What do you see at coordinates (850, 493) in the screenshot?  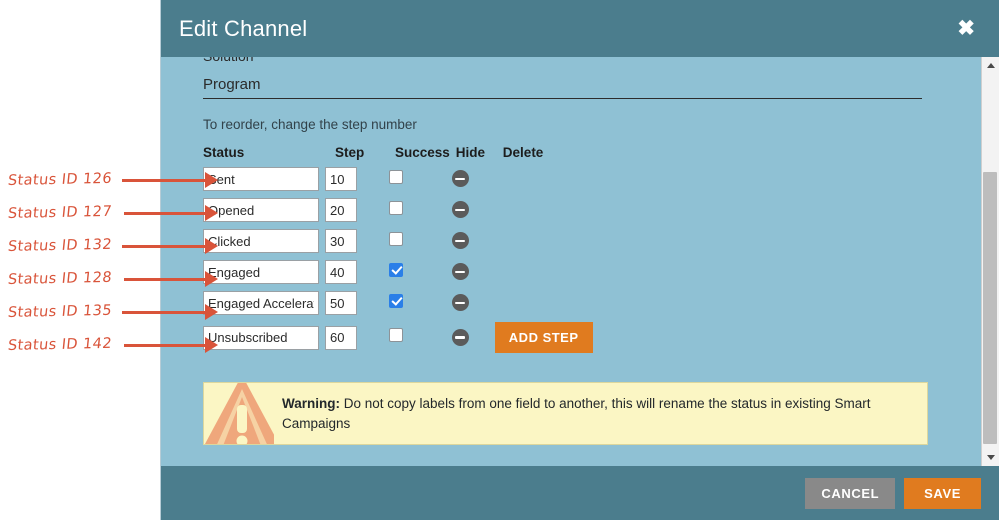 I see `cancel-button: CANCEL` at bounding box center [850, 493].